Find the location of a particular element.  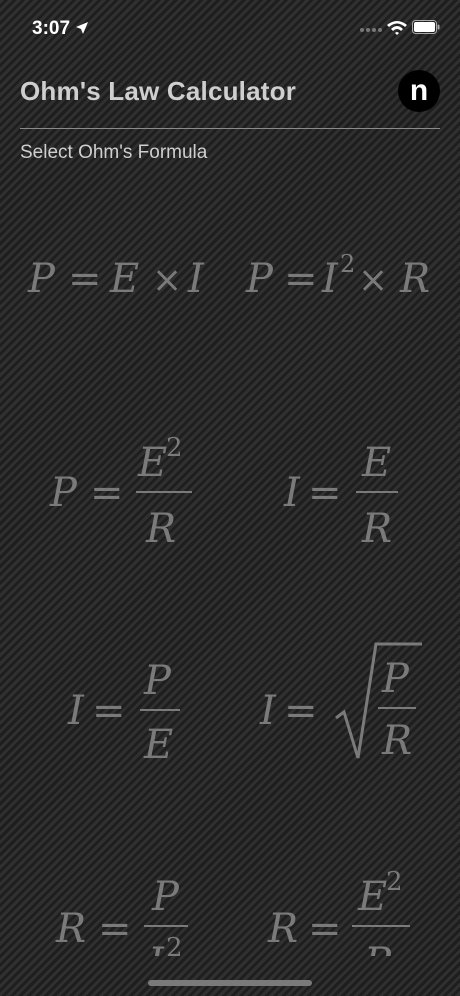

formula-current-e-over-r: I = E R is located at coordinates (350, 489).